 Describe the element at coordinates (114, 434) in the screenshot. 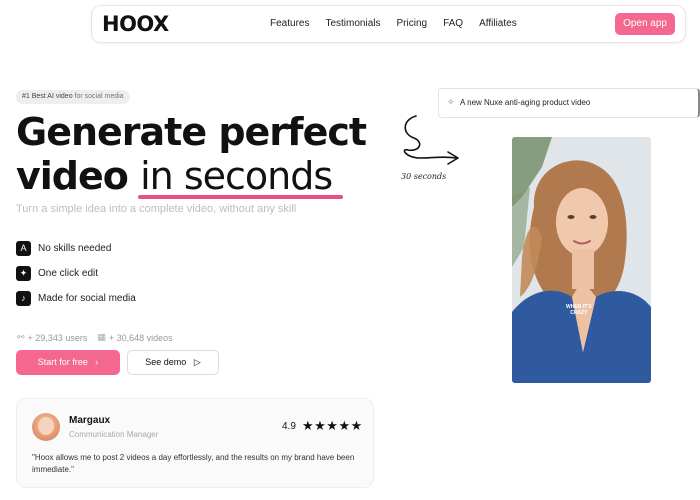

I see `reviewer-role: Communication Manager` at that location.